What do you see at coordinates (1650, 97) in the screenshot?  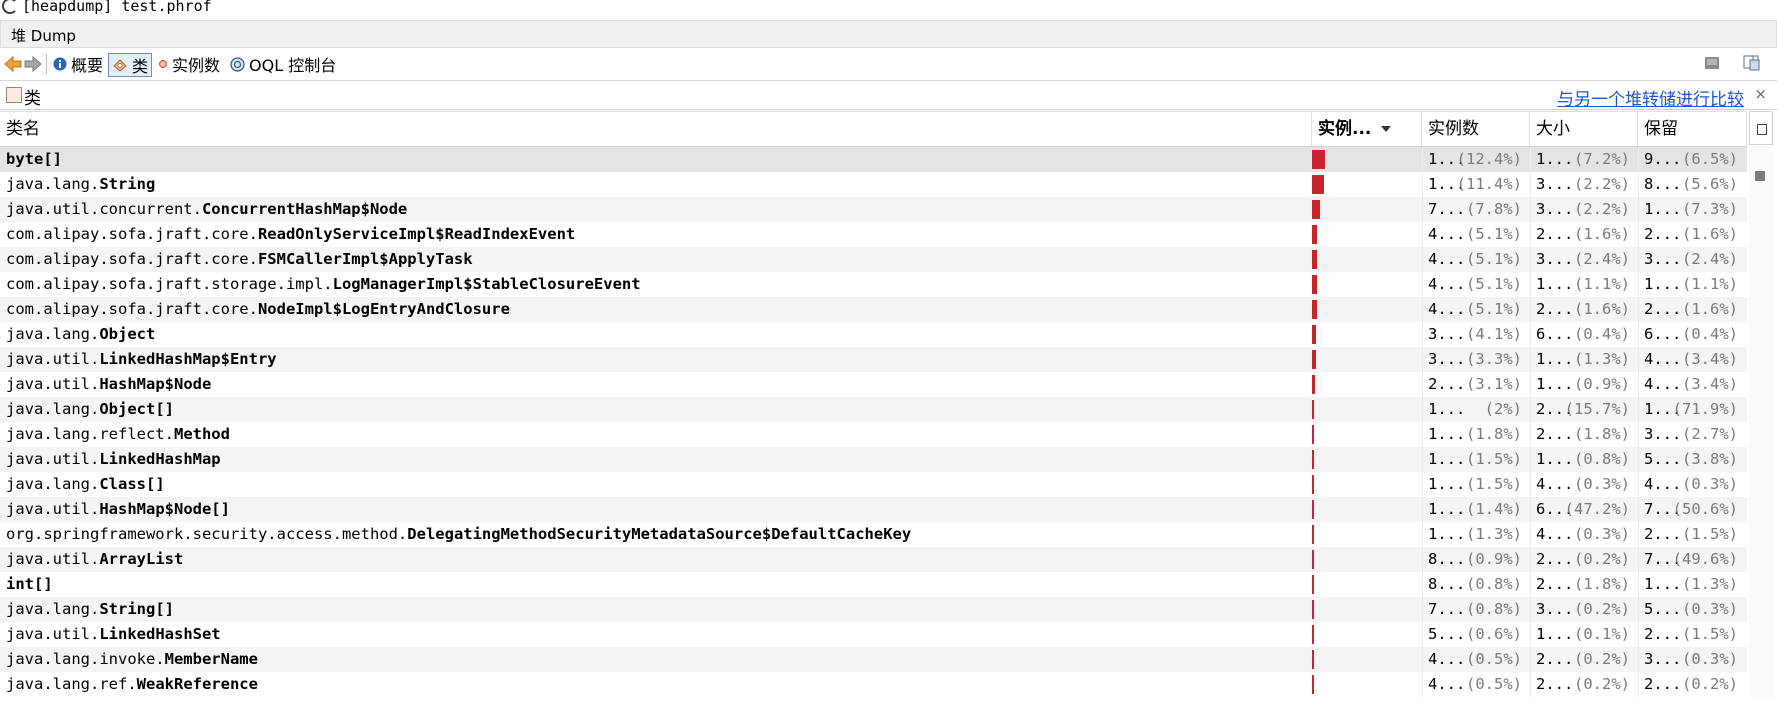 I see `compare-heap-dump-link: 与另一个堆转储进行比较` at bounding box center [1650, 97].